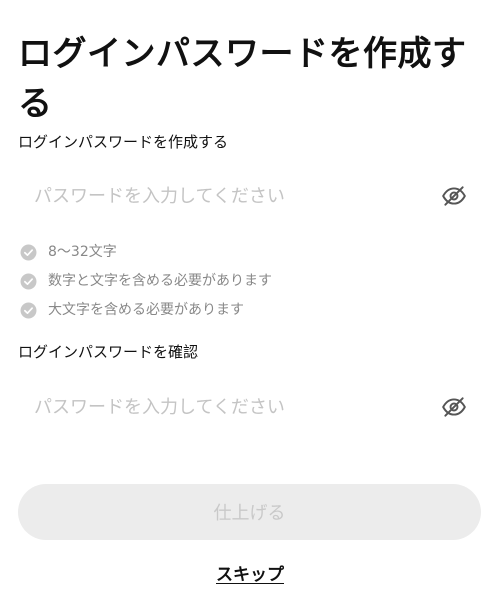 Image resolution: width=491 pixels, height=600 pixels. I want to click on requirement-text: 8〜32文字, so click(82, 252).